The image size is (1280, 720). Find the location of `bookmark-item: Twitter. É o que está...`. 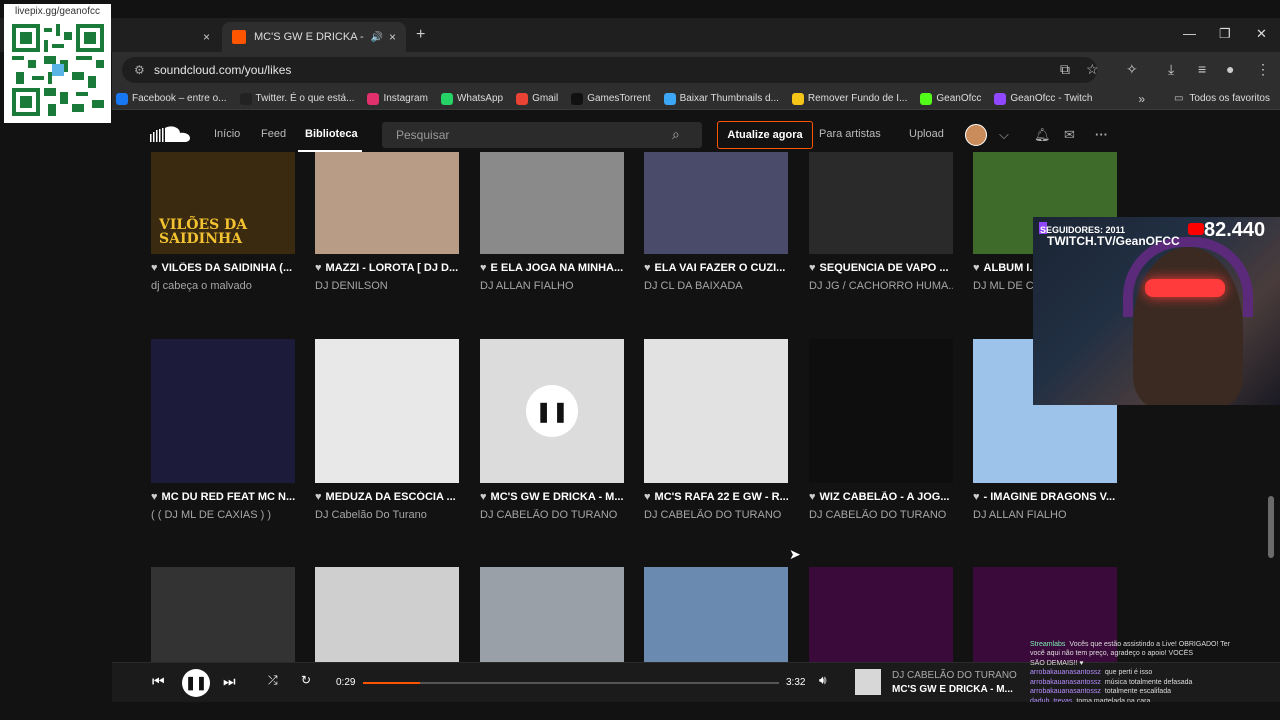

bookmark-item: Twitter. É o que está... is located at coordinates (296, 98).